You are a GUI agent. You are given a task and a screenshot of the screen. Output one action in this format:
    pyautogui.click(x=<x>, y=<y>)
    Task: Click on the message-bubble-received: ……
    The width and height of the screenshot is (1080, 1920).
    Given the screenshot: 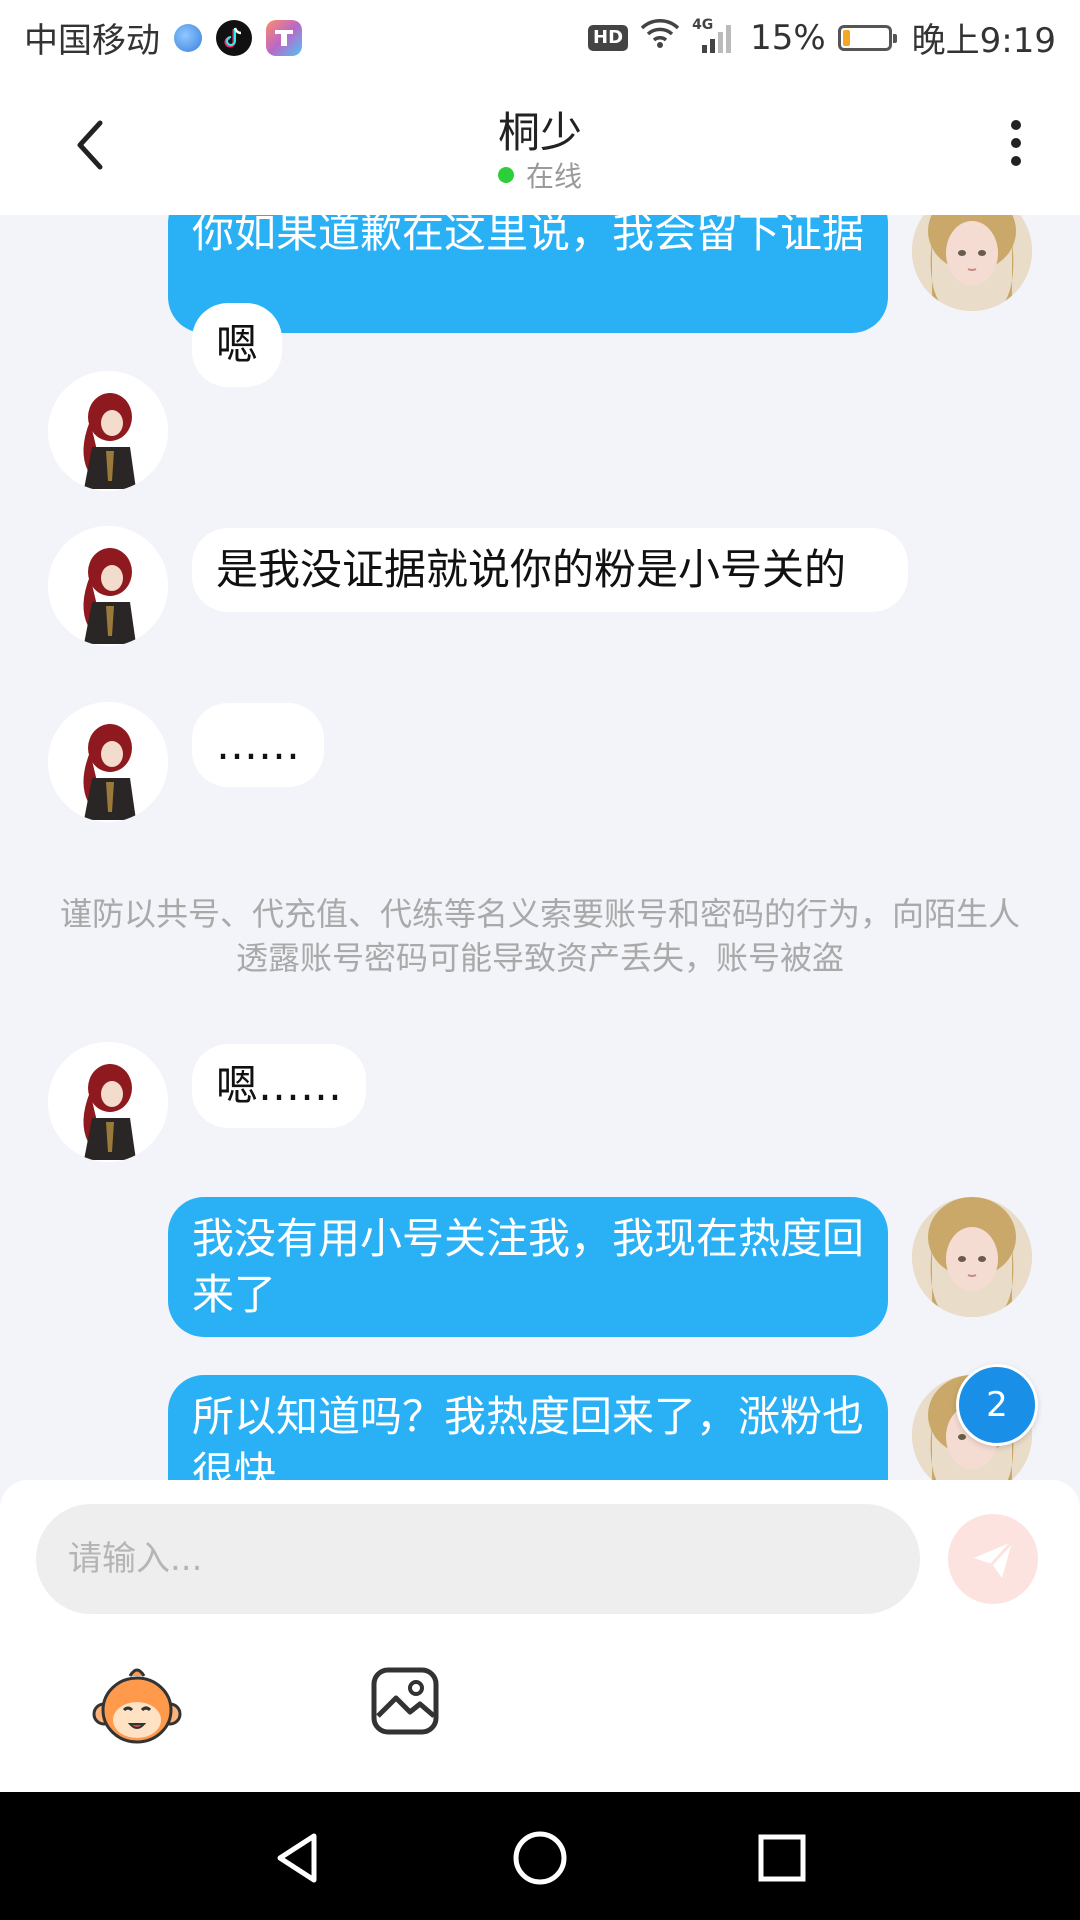 What is the action you would take?
    pyautogui.click(x=258, y=745)
    